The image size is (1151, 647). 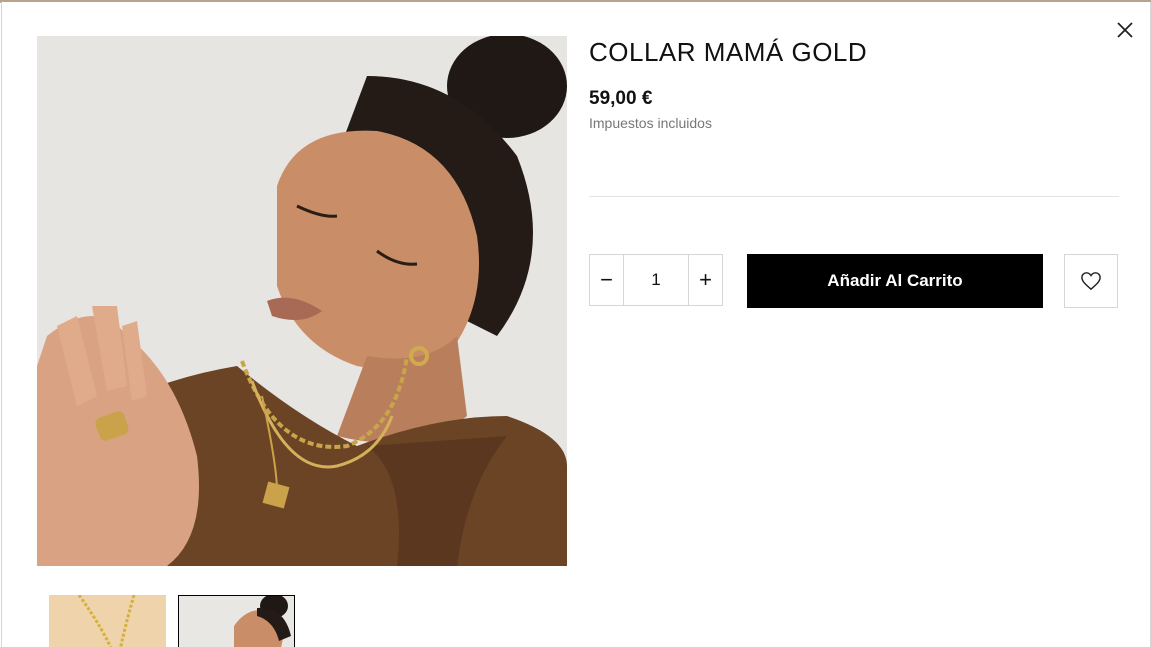 I want to click on quantity-input, so click(x=656, y=280).